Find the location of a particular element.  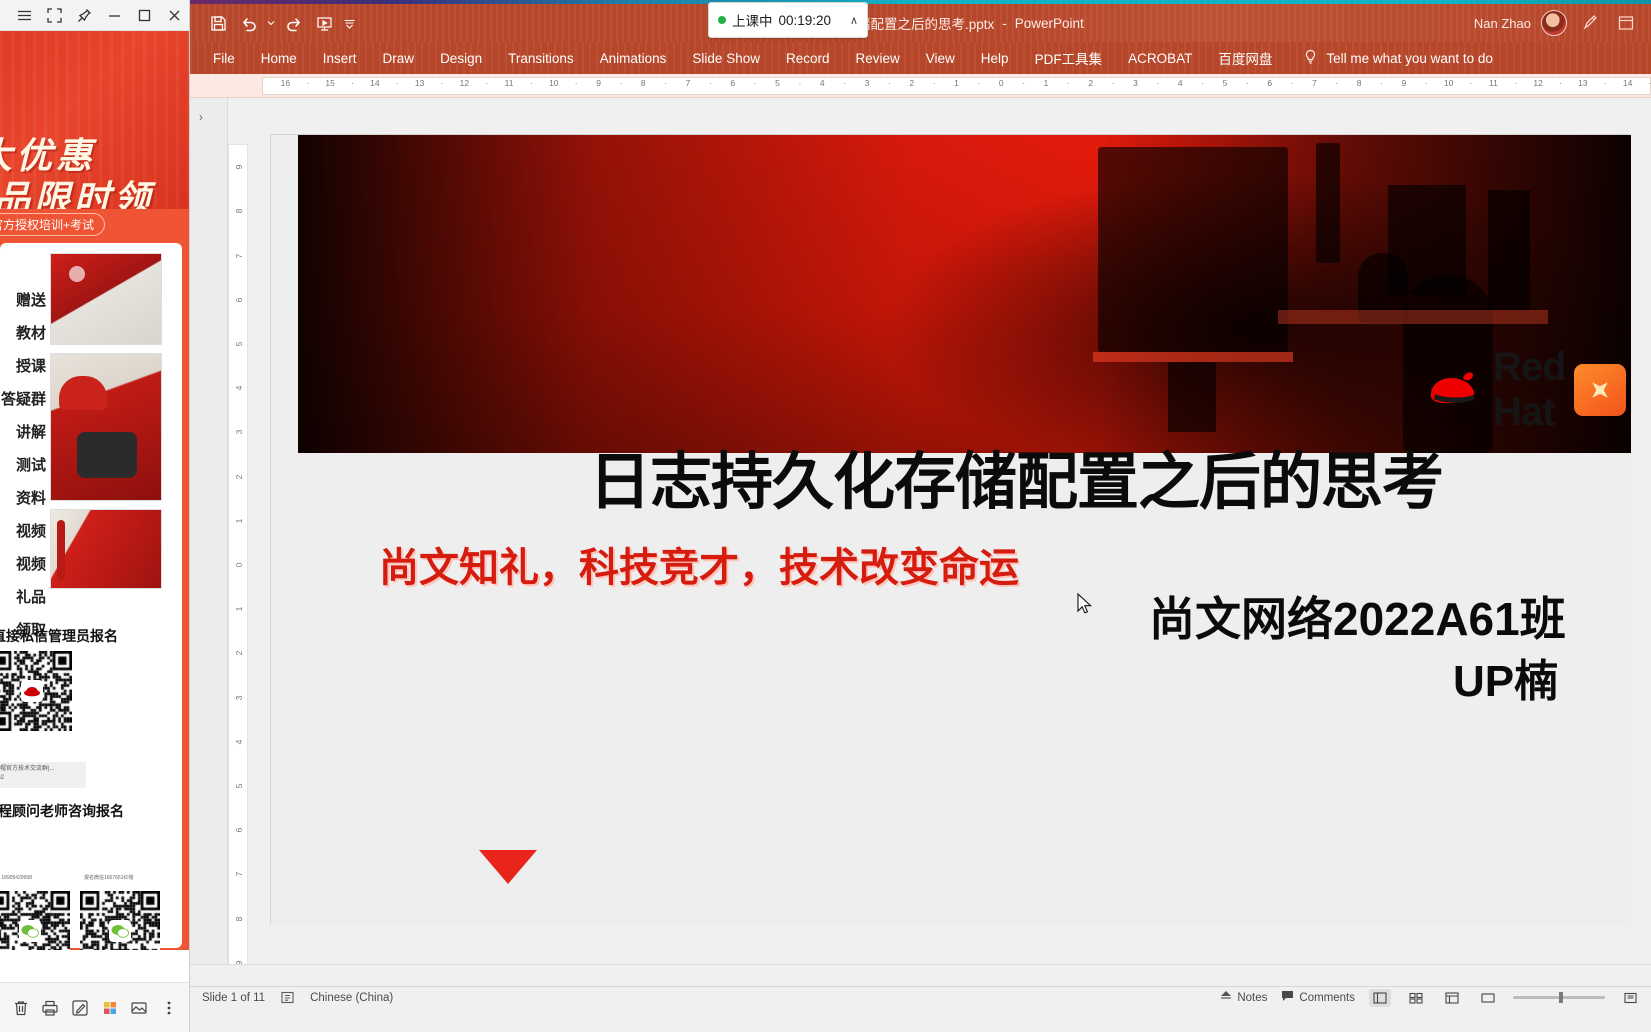

quick-access-toolbar is located at coordinates (273, 21).